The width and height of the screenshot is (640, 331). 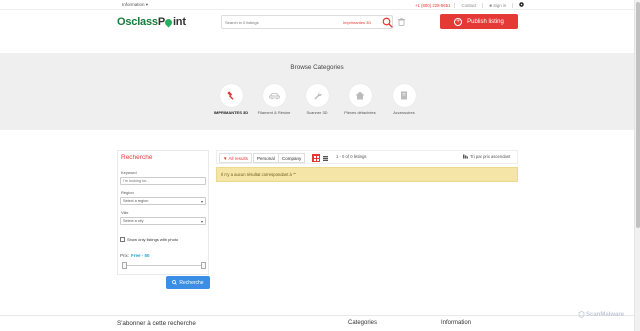 I want to click on tab-company: Company, so click(x=292, y=158).